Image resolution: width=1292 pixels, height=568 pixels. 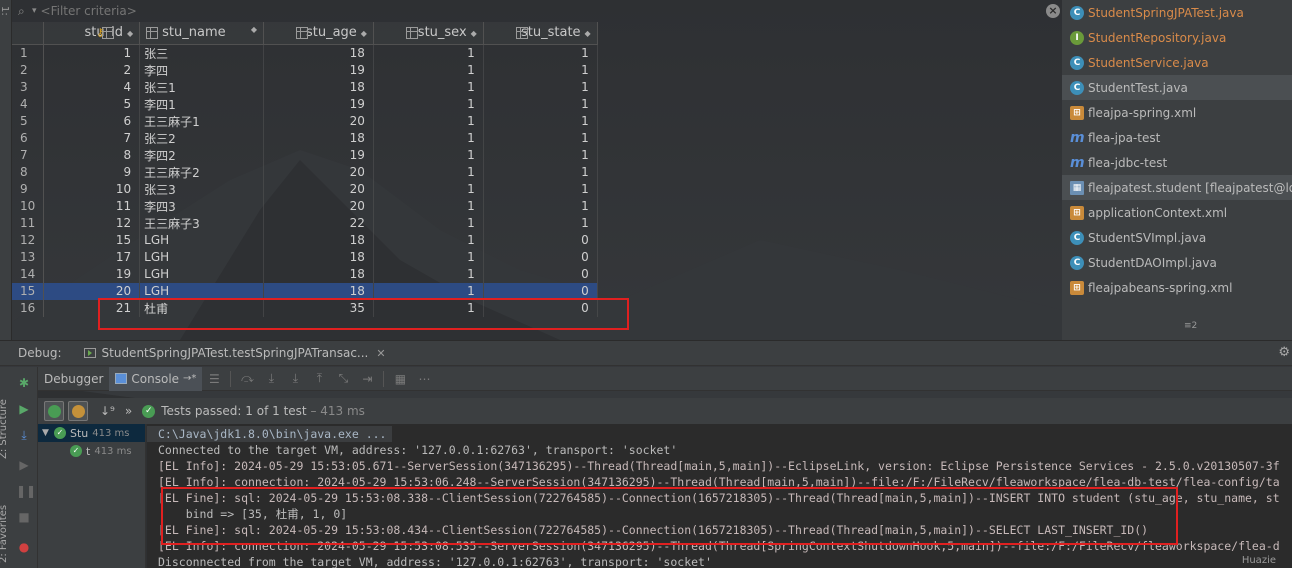 What do you see at coordinates (91, 433) in the screenshot?
I see `test-class-node: ▼ ✓ Stu 413 ms` at bounding box center [91, 433].